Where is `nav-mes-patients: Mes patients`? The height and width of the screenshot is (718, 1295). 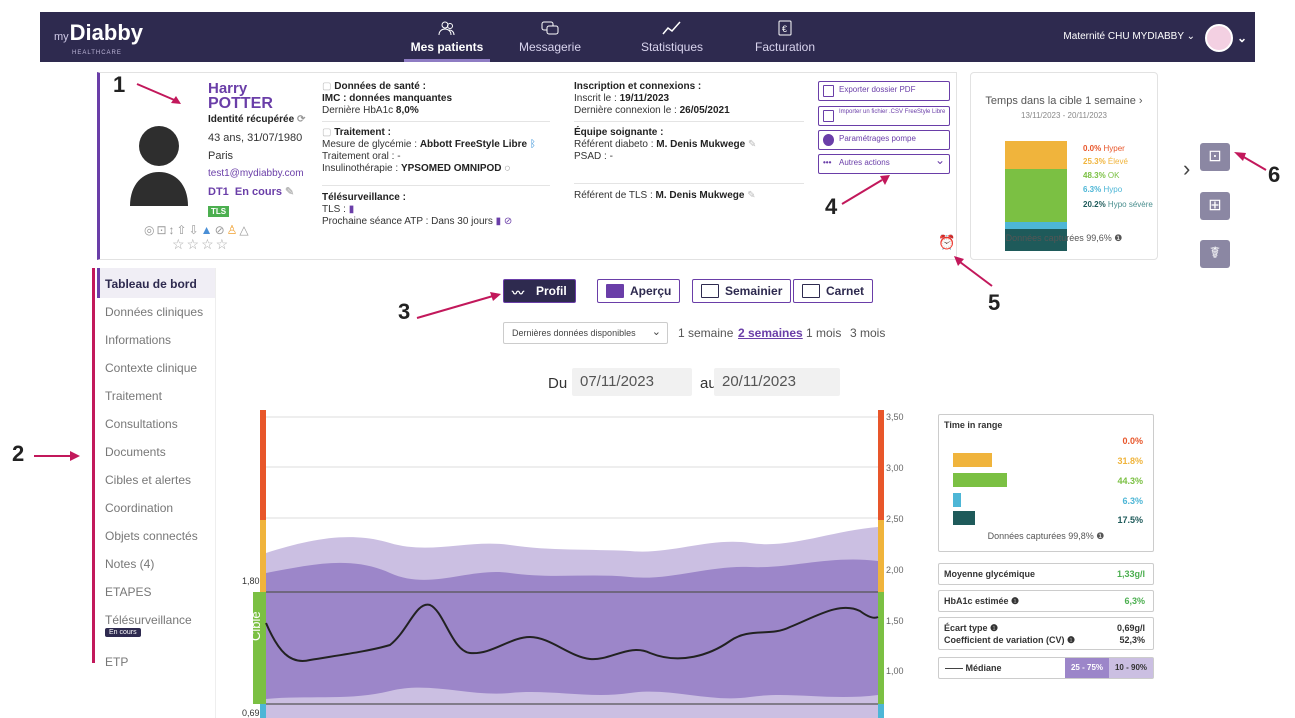 nav-mes-patients: Mes patients is located at coordinates (447, 40).